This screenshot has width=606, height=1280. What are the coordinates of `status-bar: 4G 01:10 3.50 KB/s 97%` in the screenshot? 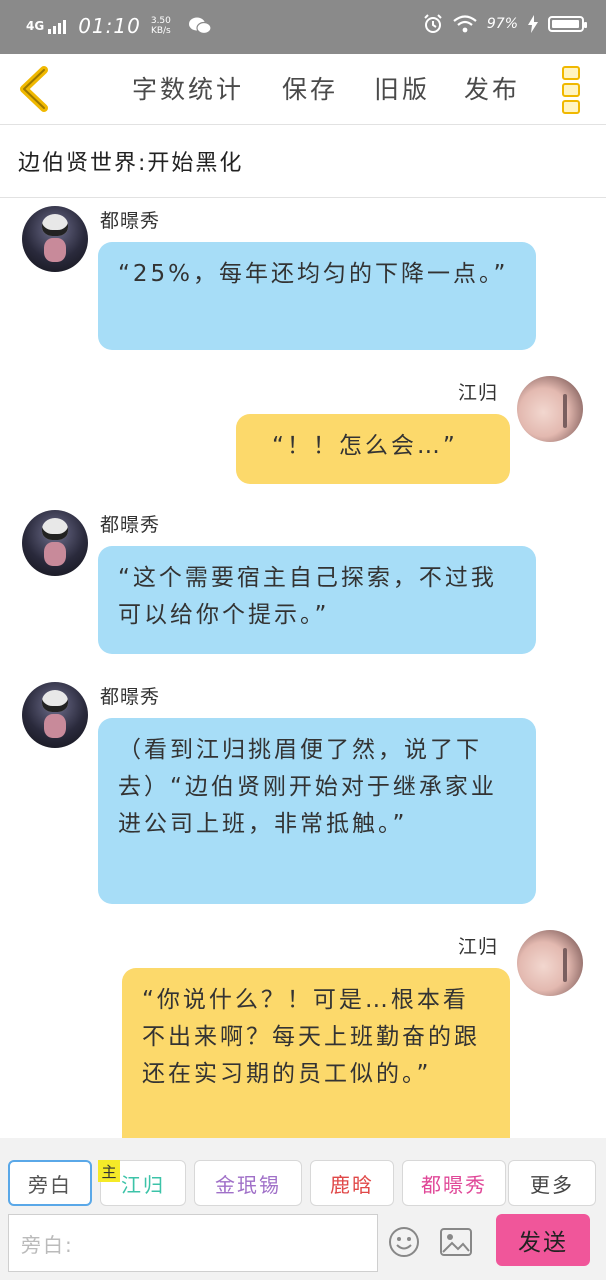 It's located at (303, 27).